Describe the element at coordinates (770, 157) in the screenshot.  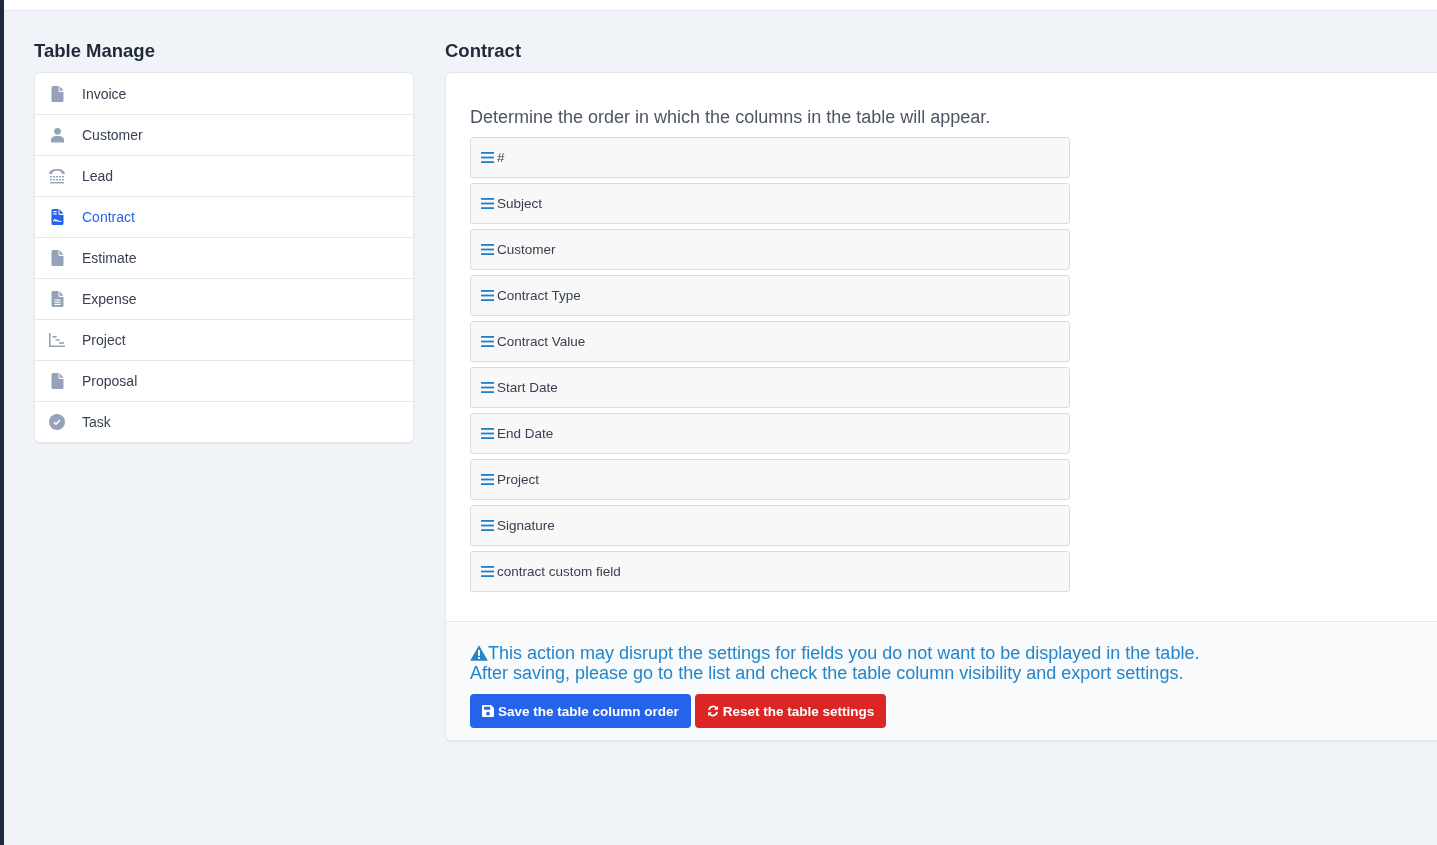
I see `sortable-column-item: #` at that location.